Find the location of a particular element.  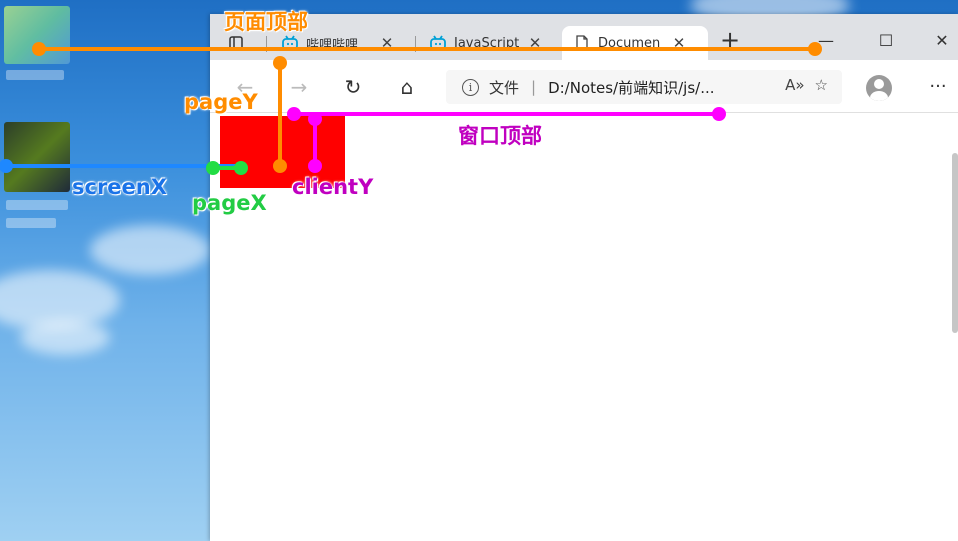

tab-document: Documen ✕ is located at coordinates (635, 43).